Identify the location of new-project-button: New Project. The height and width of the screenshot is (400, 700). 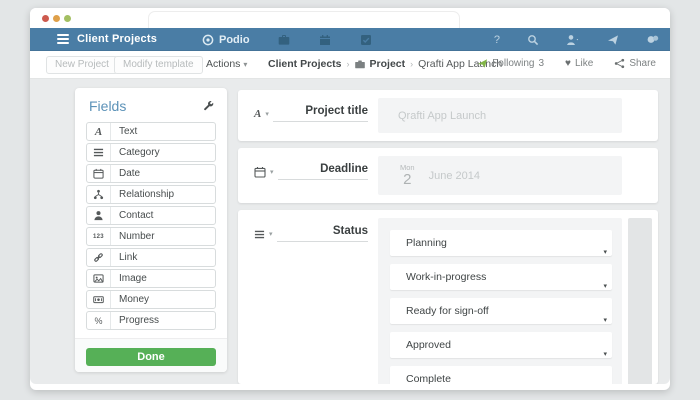
(82, 65).